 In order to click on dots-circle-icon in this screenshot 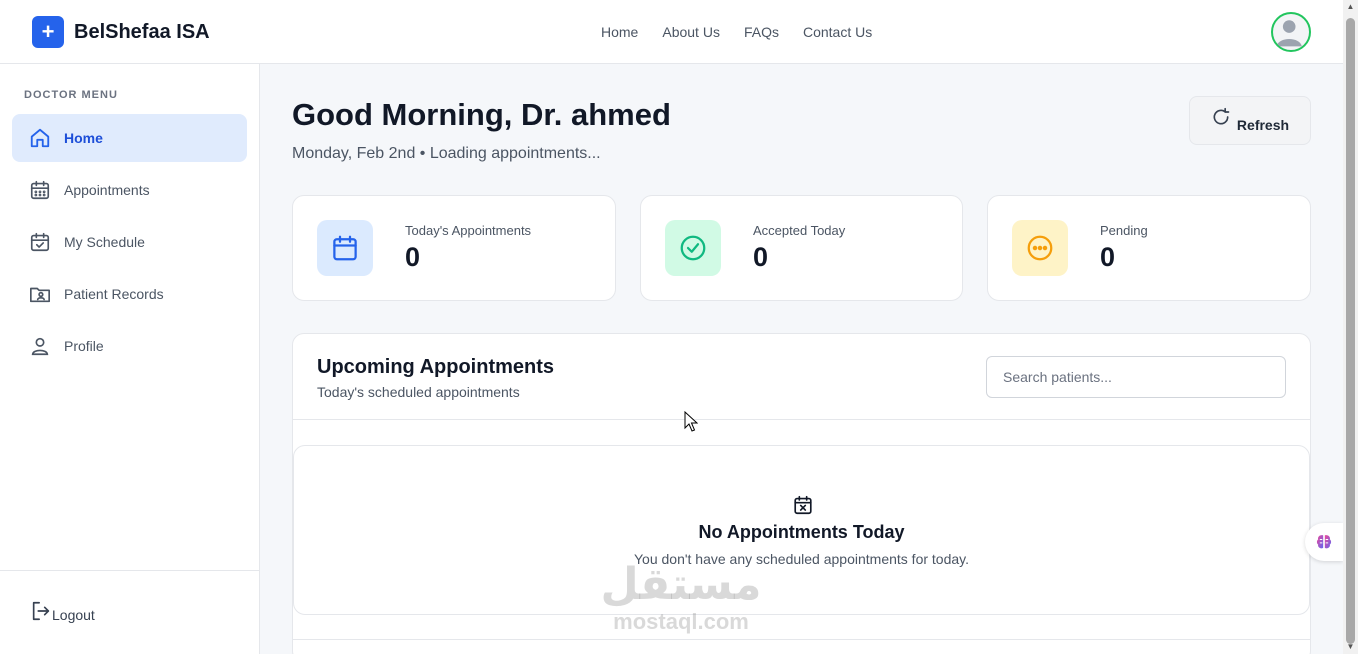, I will do `click(1040, 248)`.